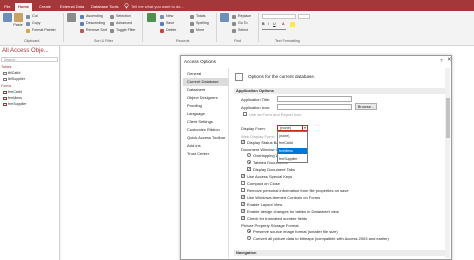 Image resolution: width=474 pixels, height=260 pixels. I want to click on format-painter-button: Format Painter, so click(41, 30).